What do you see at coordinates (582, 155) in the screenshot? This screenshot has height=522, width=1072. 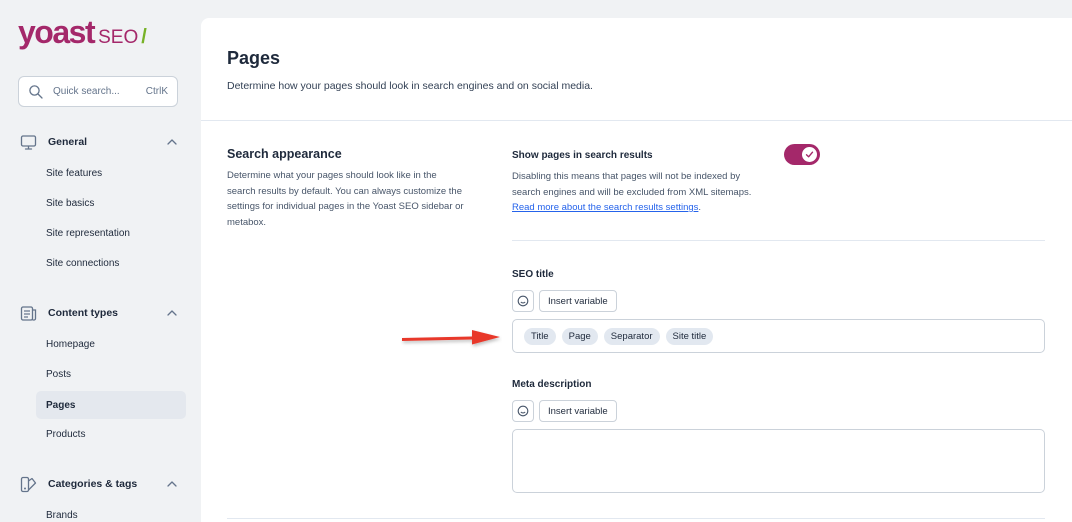 I see `toggle-label: Show pages in search results` at bounding box center [582, 155].